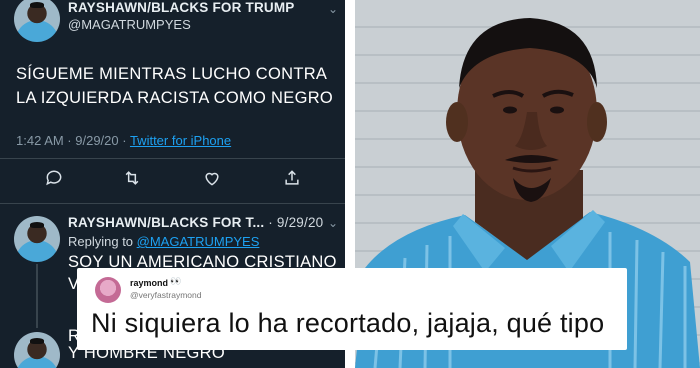  What do you see at coordinates (294, 180) in the screenshot?
I see `share-icon` at bounding box center [294, 180].